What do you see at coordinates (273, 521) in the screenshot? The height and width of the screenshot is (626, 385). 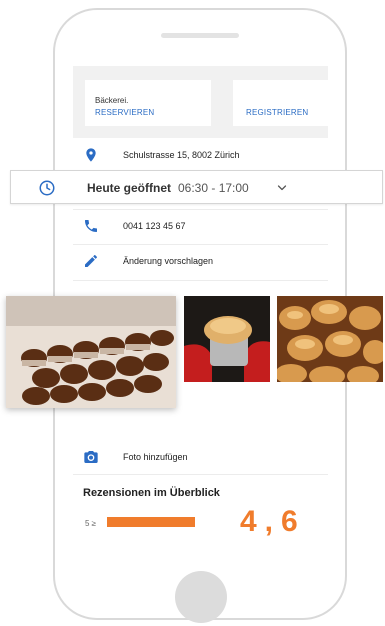 I see `rating-value: 4,6` at bounding box center [273, 521].